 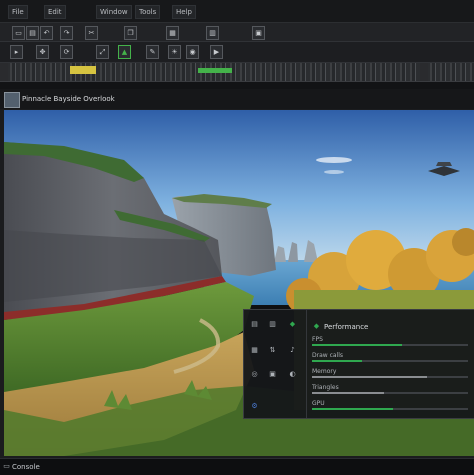 I want to click on render-icon: ▣, so click(x=272, y=374).